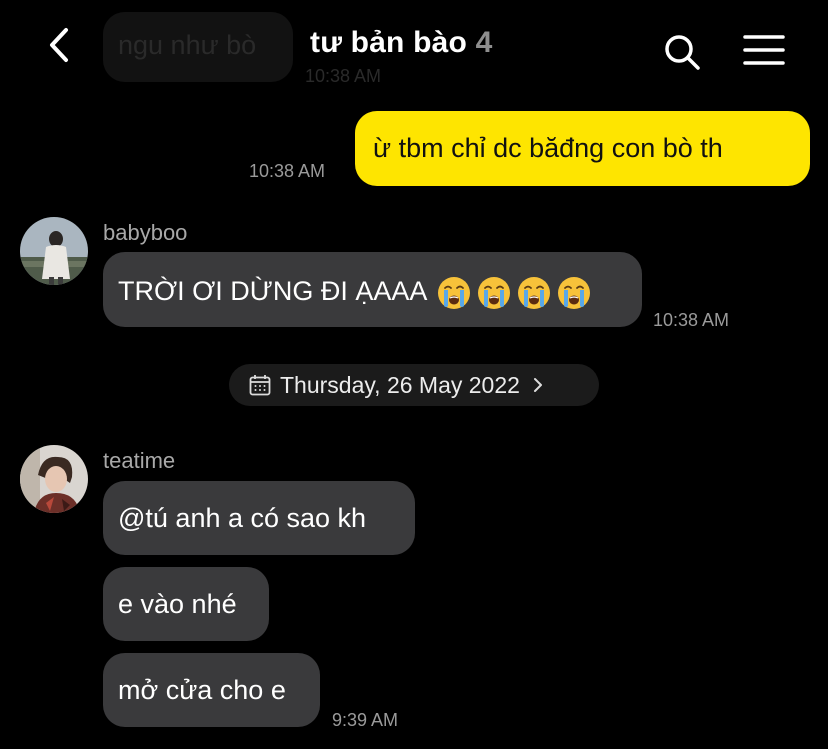  Describe the element at coordinates (54, 479) in the screenshot. I see `avatar-teatime` at that location.